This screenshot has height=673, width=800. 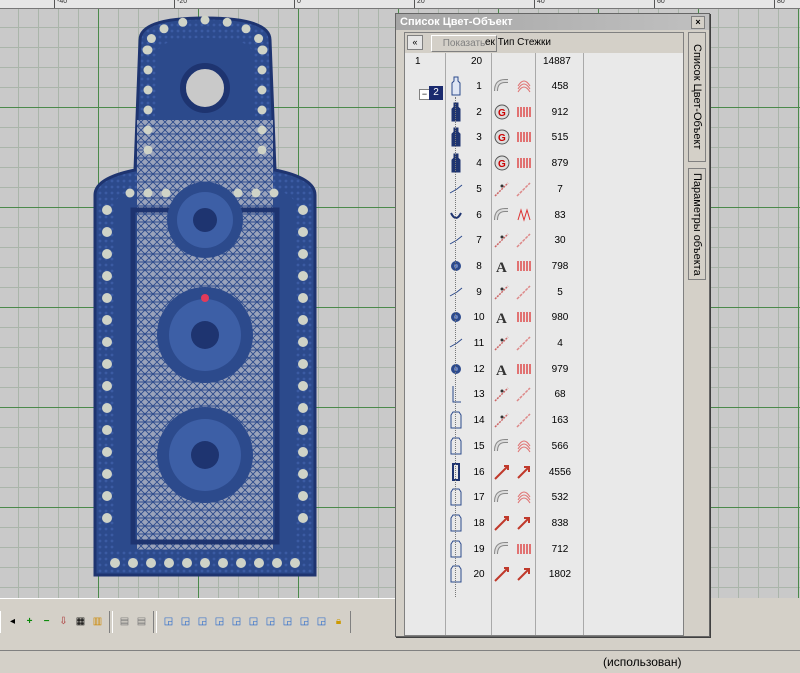 I want to click on stitch-tool-4-icon: ◲, so click(x=219, y=622).